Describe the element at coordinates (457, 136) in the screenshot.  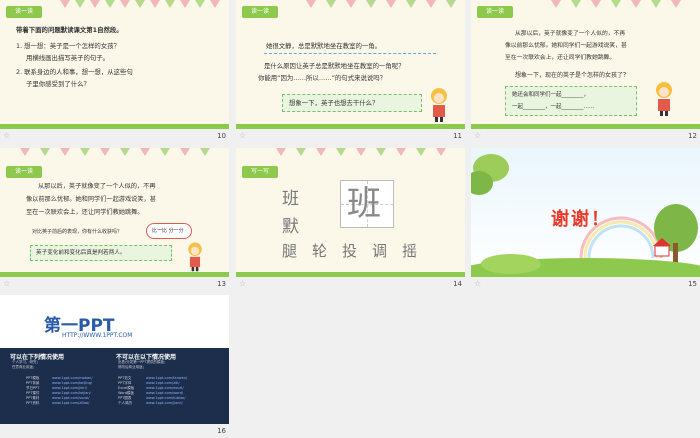
I see `slide-number: 11` at that location.